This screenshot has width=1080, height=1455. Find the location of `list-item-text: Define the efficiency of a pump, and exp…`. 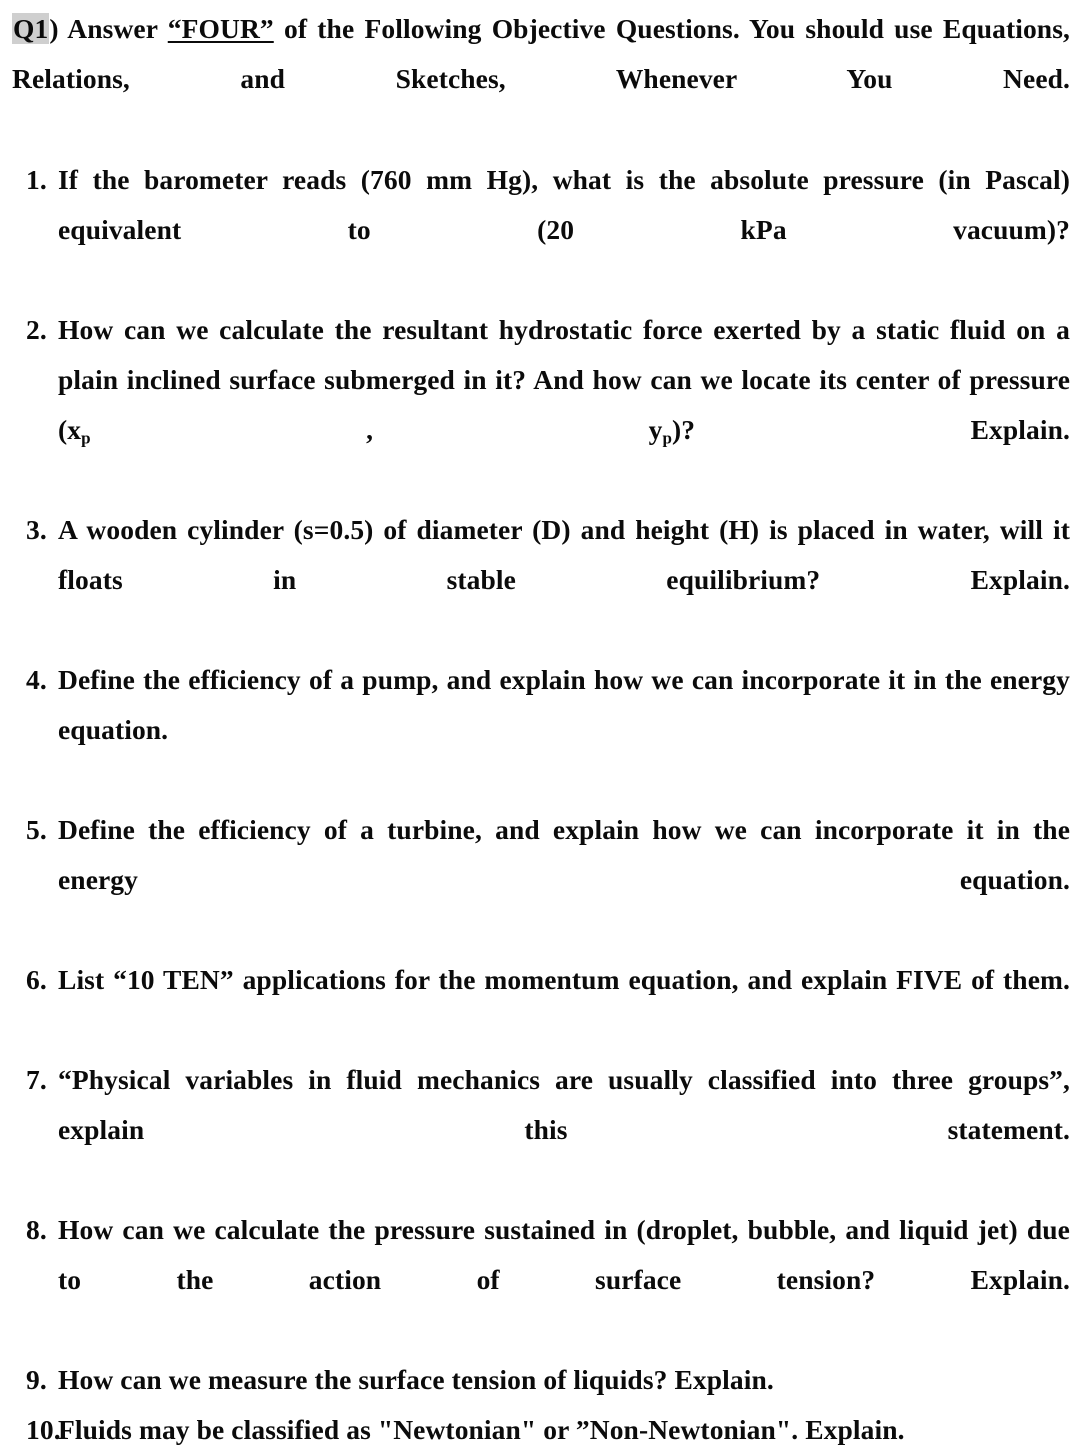

list-item-text: Define the efficiency of a pump, and exp… is located at coordinates (564, 704).